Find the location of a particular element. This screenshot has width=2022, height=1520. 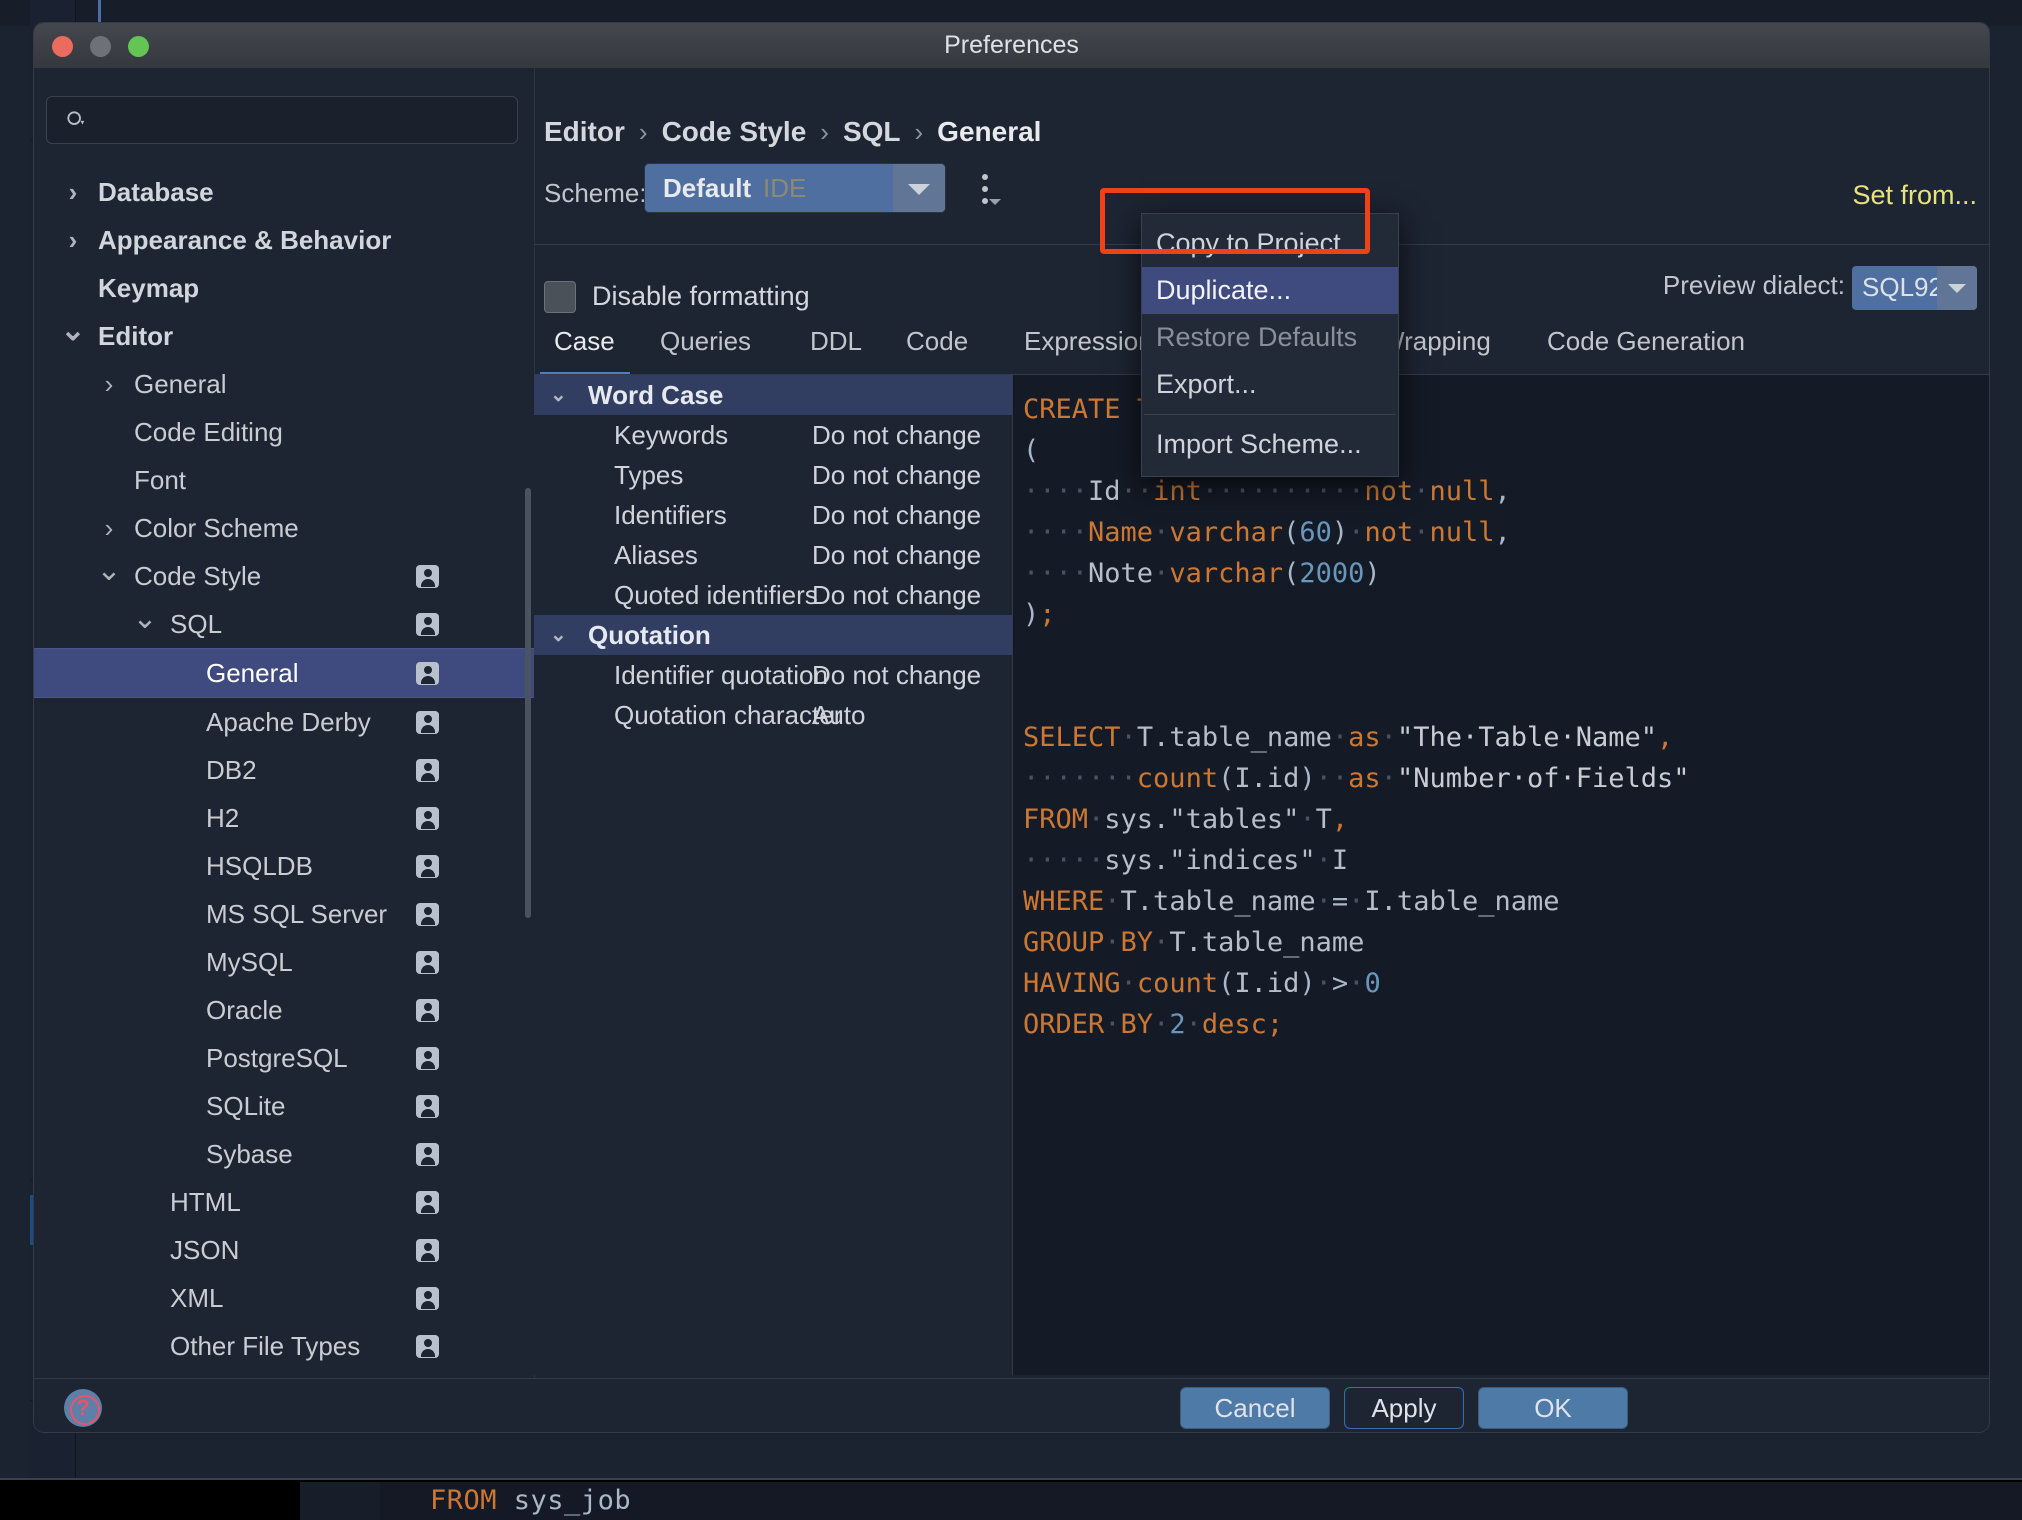

code-token: CREATE is located at coordinates (1072, 409).